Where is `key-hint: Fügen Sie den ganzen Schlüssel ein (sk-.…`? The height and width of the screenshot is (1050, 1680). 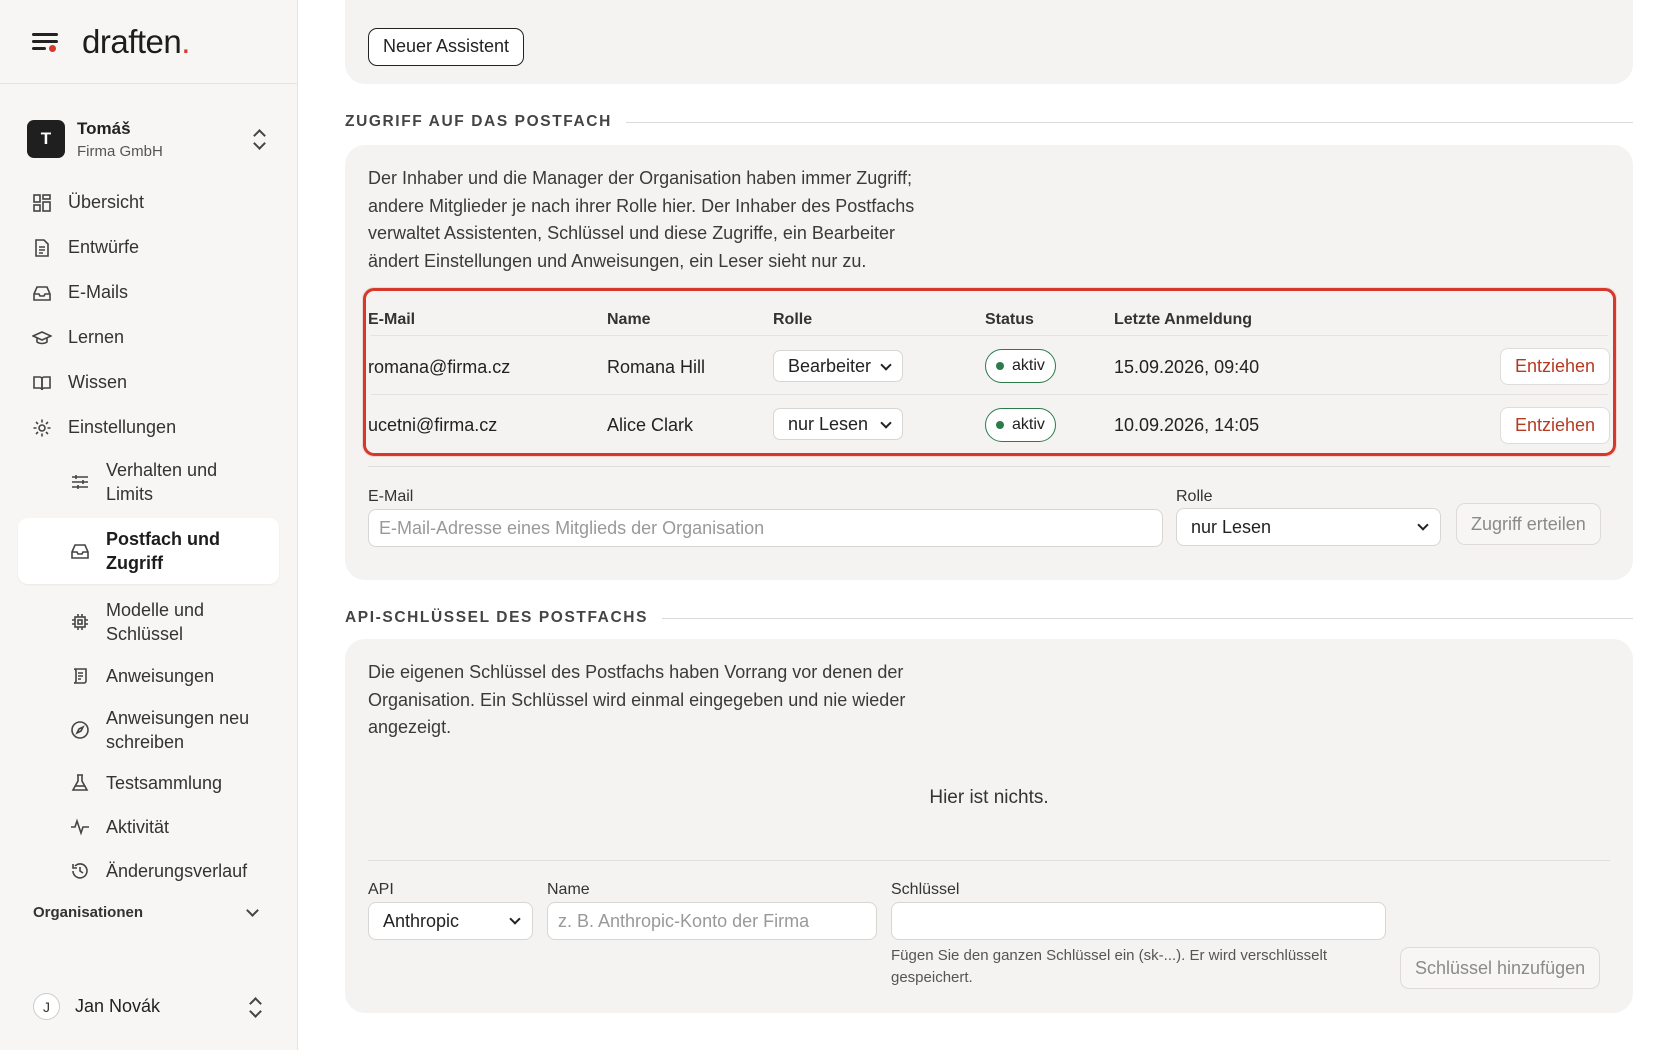
key-hint: Fügen Sie den ganzen Schlüssel ein (sk-.… is located at coordinates (1109, 966).